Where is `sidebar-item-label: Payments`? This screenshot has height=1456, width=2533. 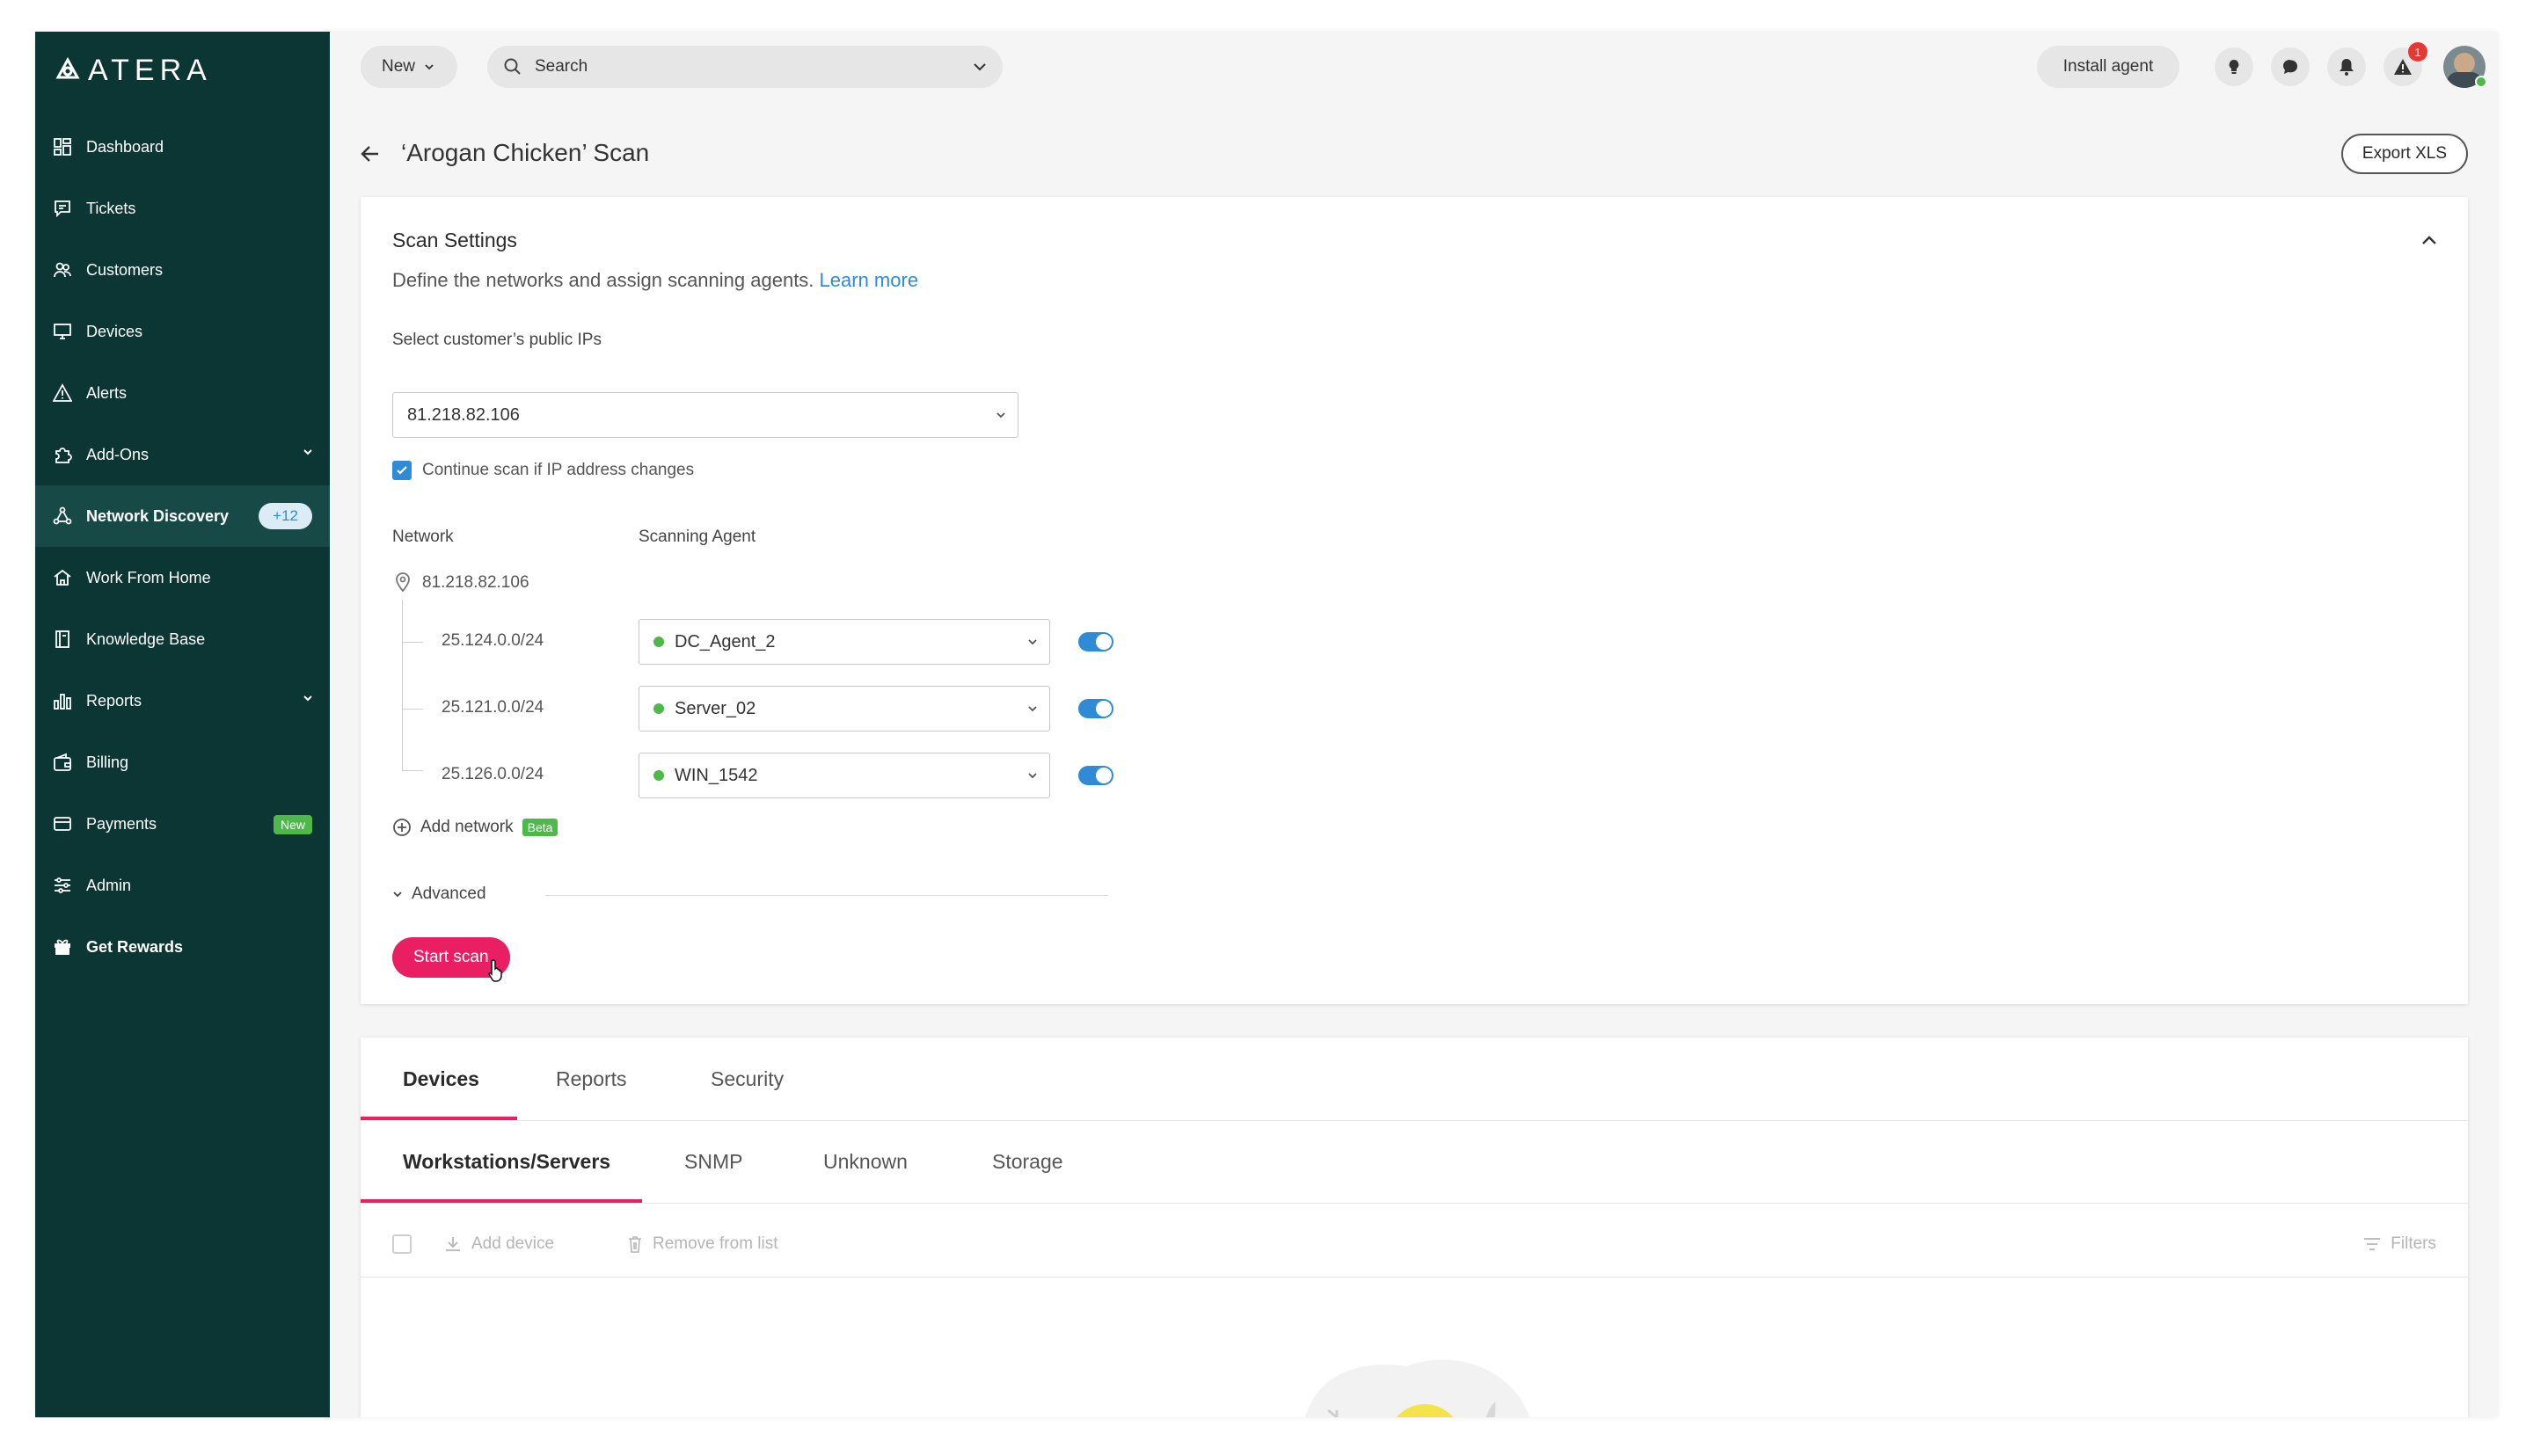
sidebar-item-label: Payments is located at coordinates (121, 823).